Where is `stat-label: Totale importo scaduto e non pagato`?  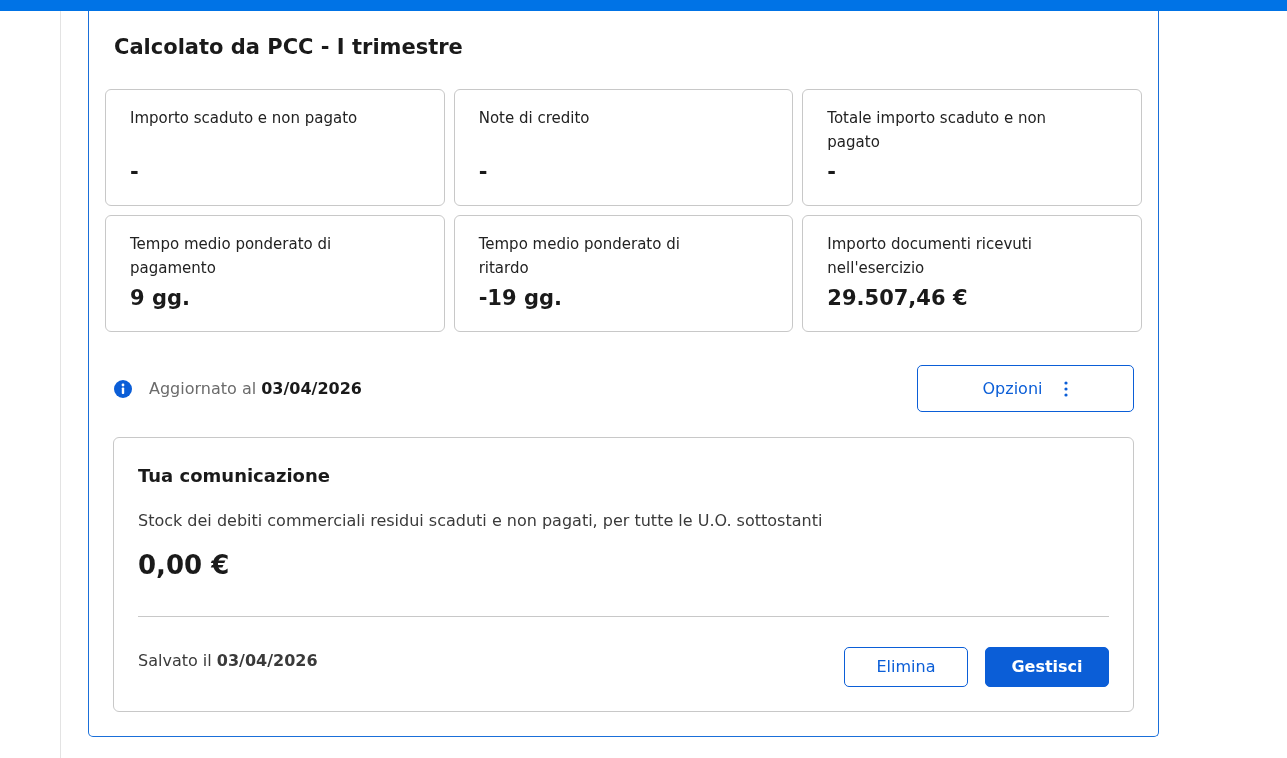
stat-label: Totale importo scaduto e non pagato is located at coordinates (937, 130).